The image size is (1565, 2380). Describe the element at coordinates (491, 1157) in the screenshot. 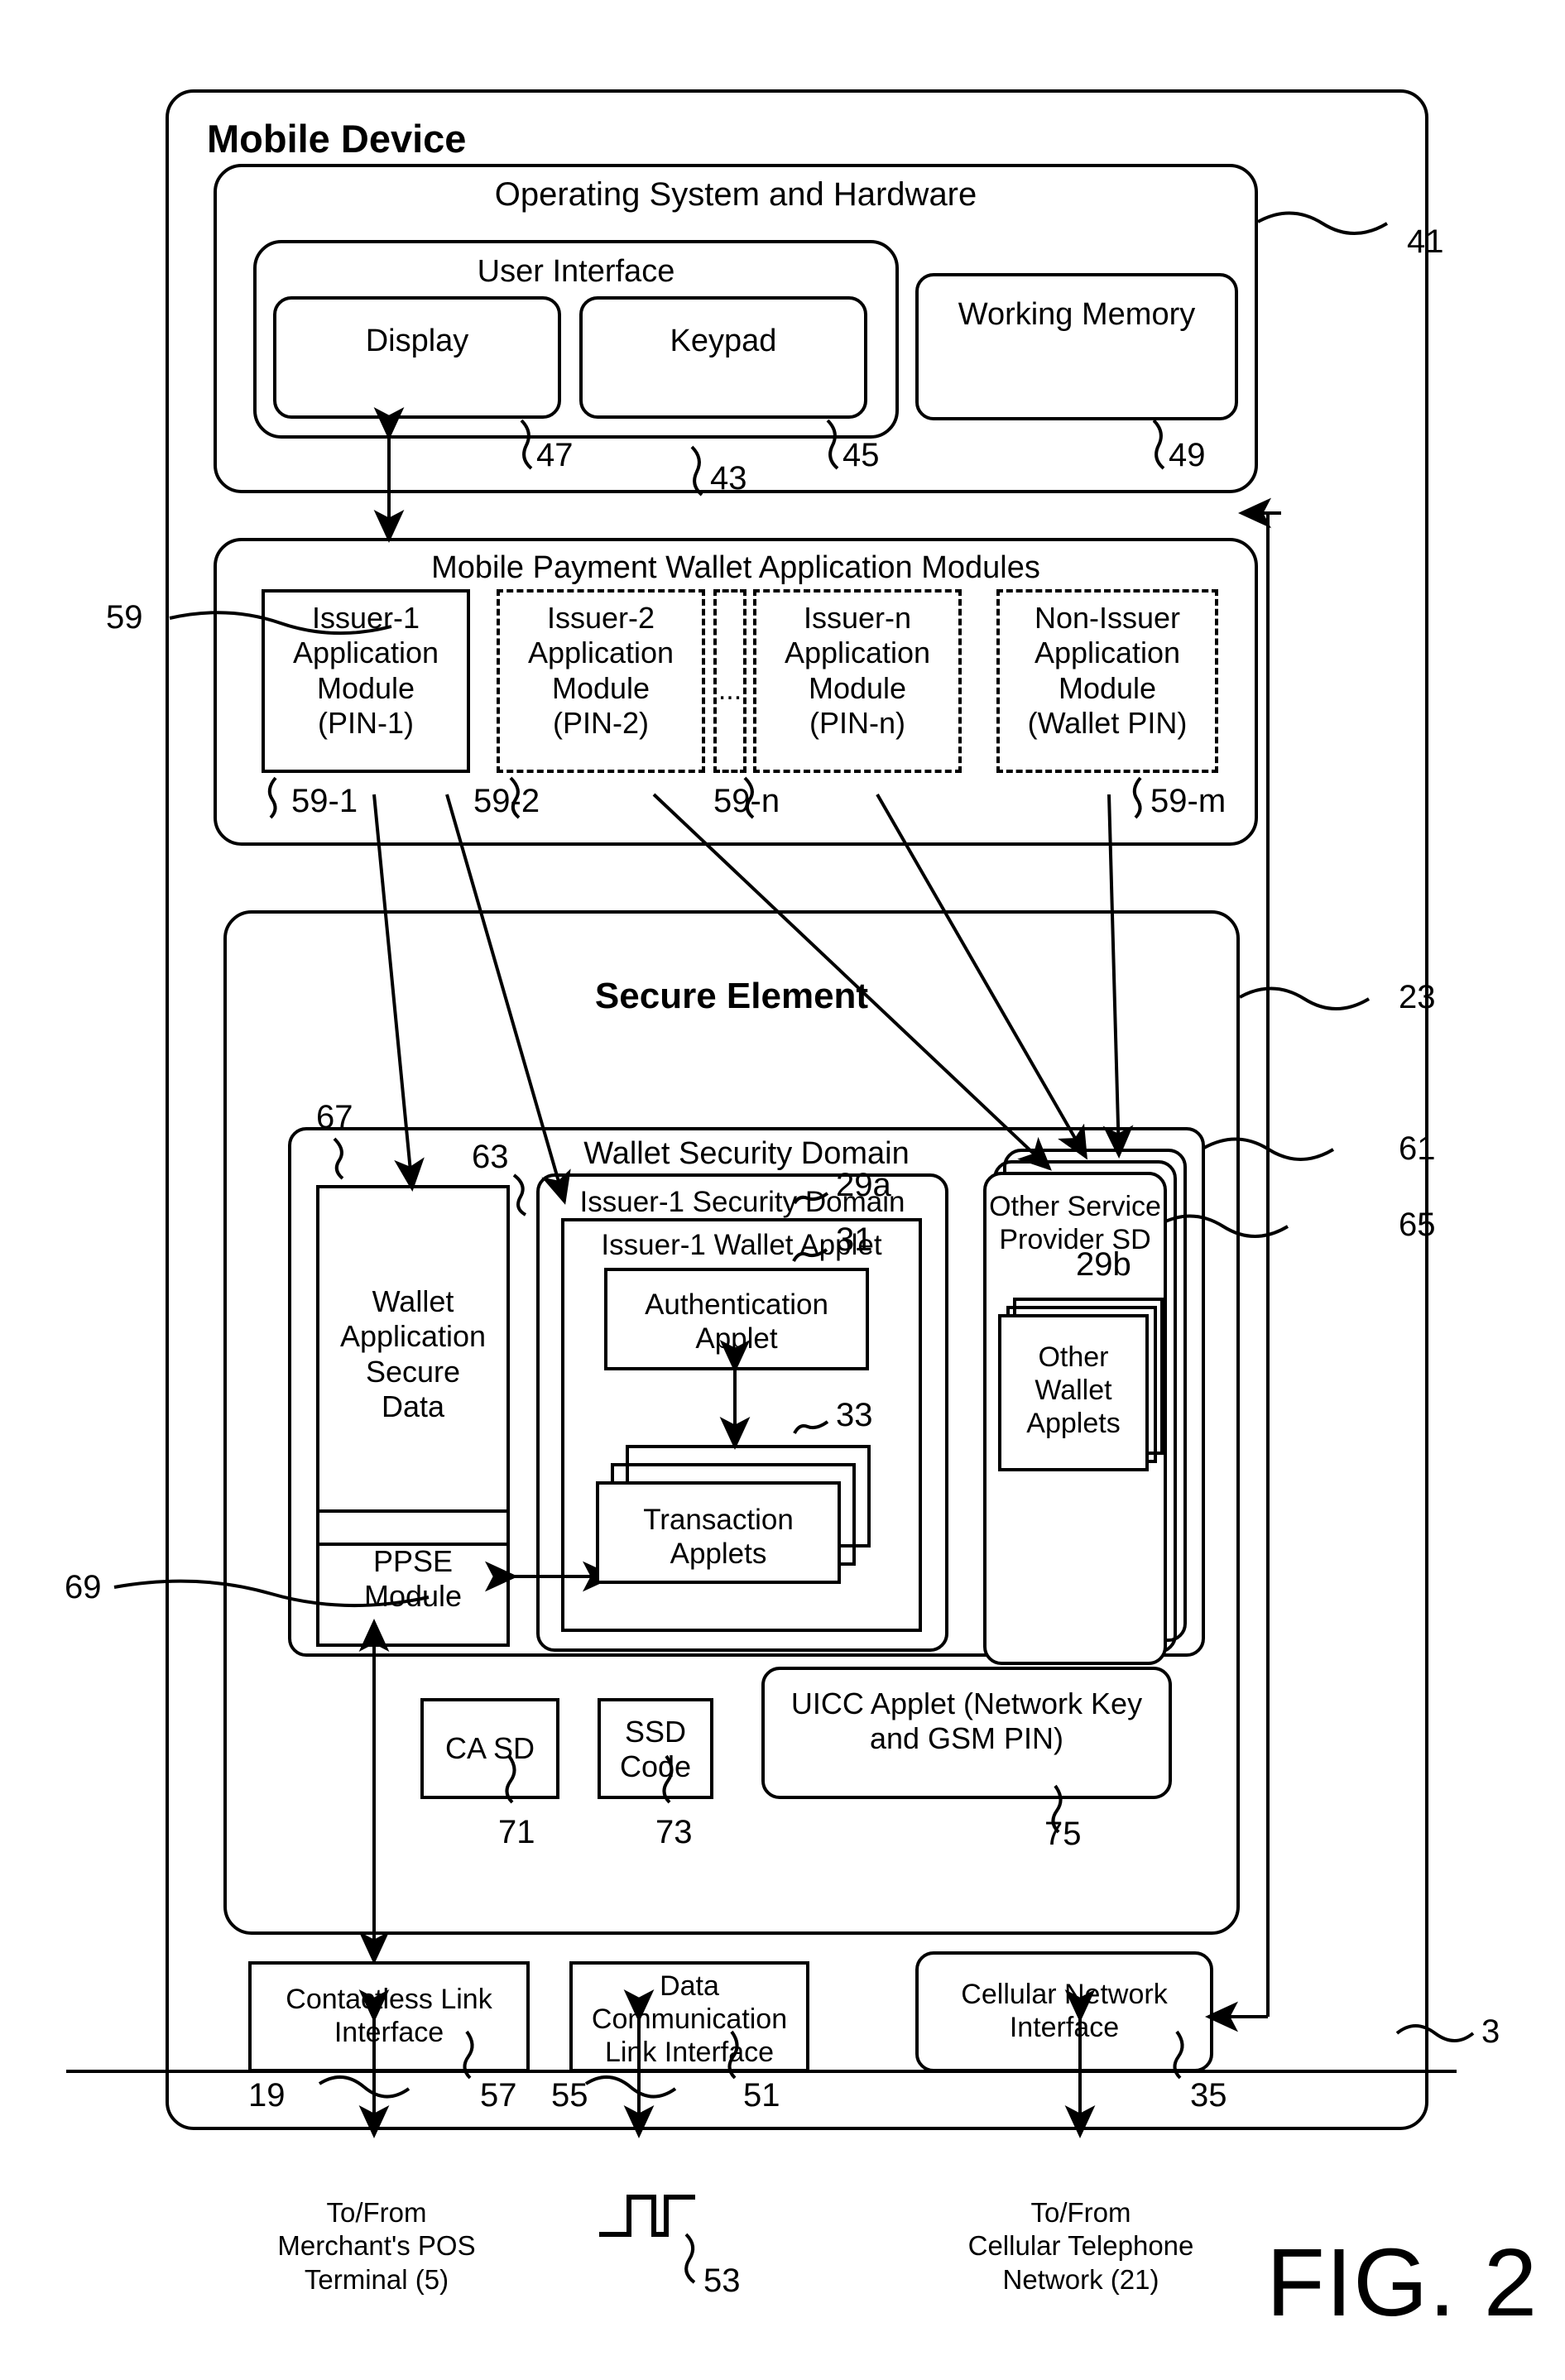

I see `ref-63: 63` at that location.